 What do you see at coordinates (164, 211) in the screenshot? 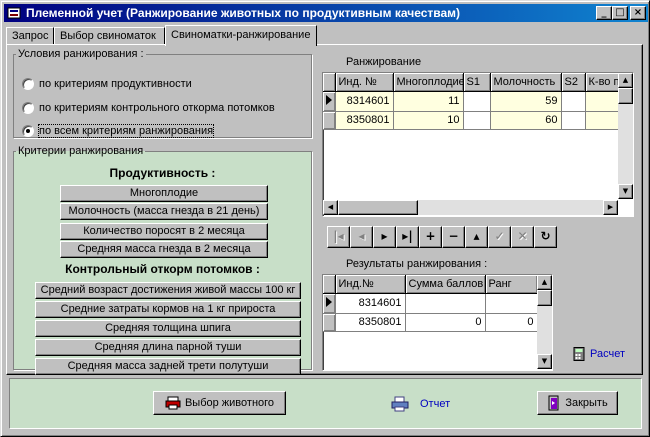
I see `milk-yield-button: Молочность (масса гнезда в 21 день)` at bounding box center [164, 211].